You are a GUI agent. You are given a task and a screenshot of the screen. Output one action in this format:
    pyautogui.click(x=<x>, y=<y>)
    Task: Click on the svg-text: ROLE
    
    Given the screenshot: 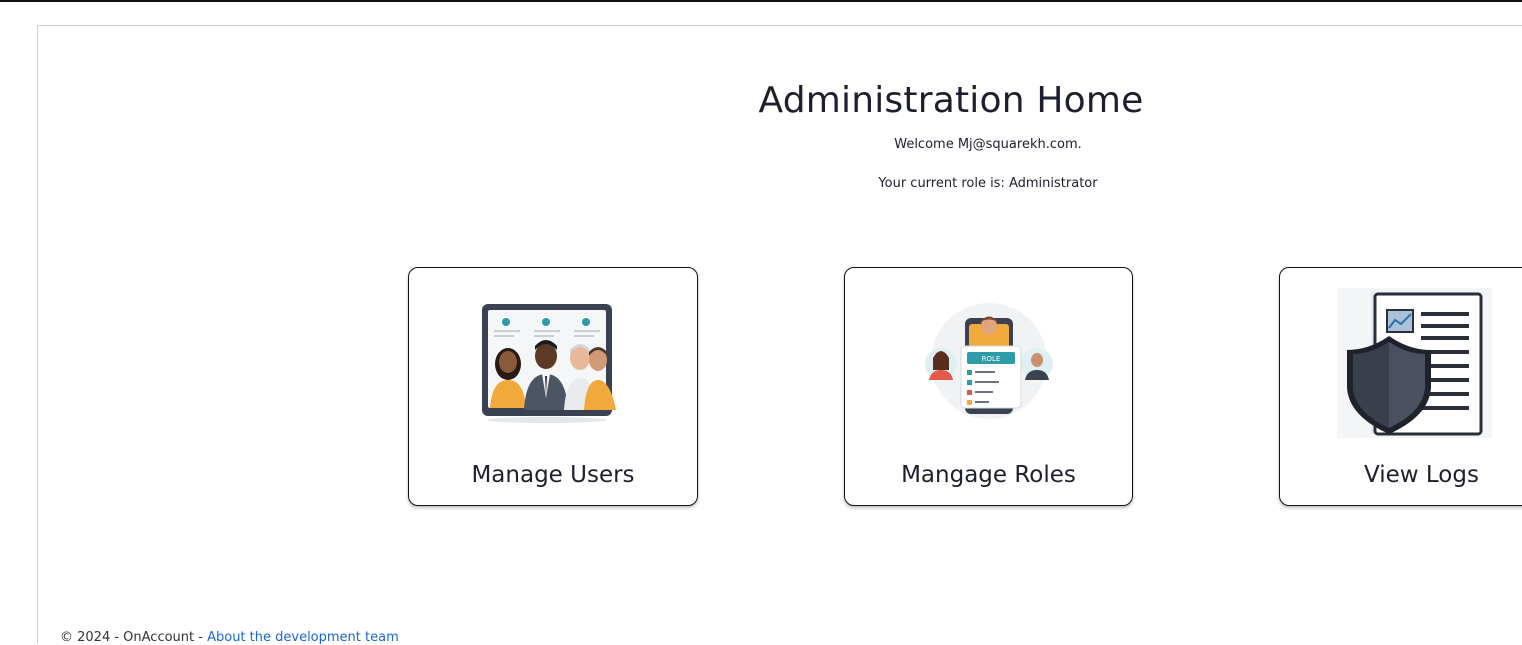 What is the action you would take?
    pyautogui.click(x=990, y=359)
    